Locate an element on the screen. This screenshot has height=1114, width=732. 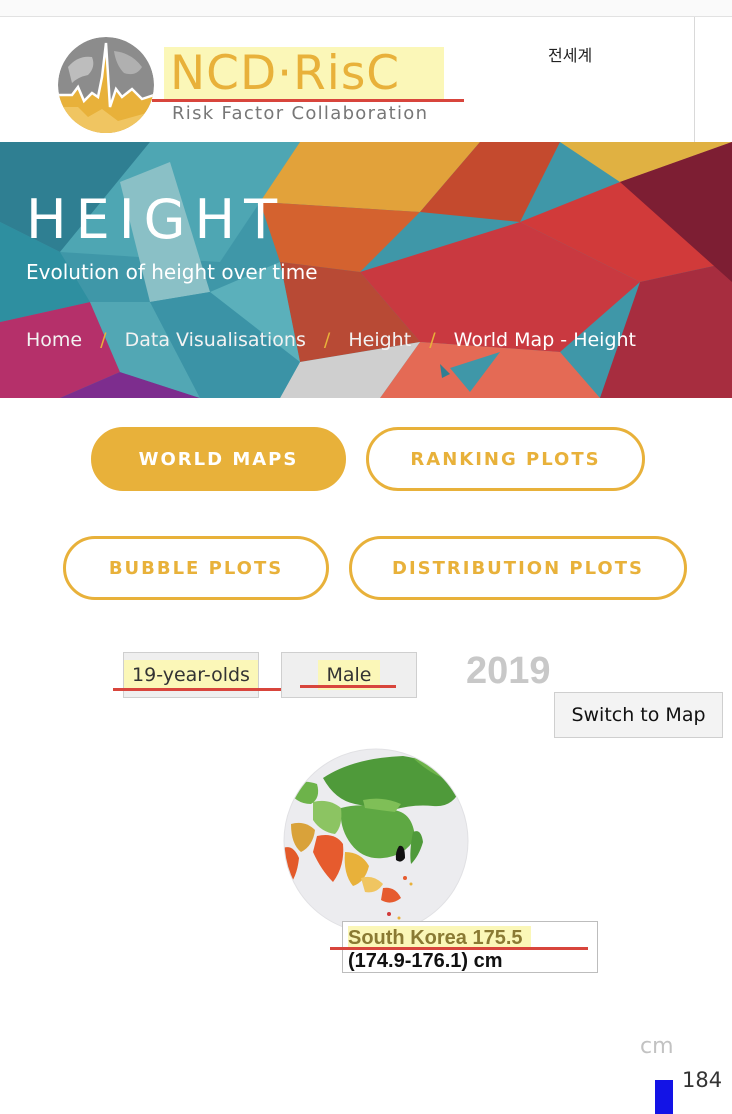
page-subtitle: Evolution of height over time is located at coordinates (172, 272).